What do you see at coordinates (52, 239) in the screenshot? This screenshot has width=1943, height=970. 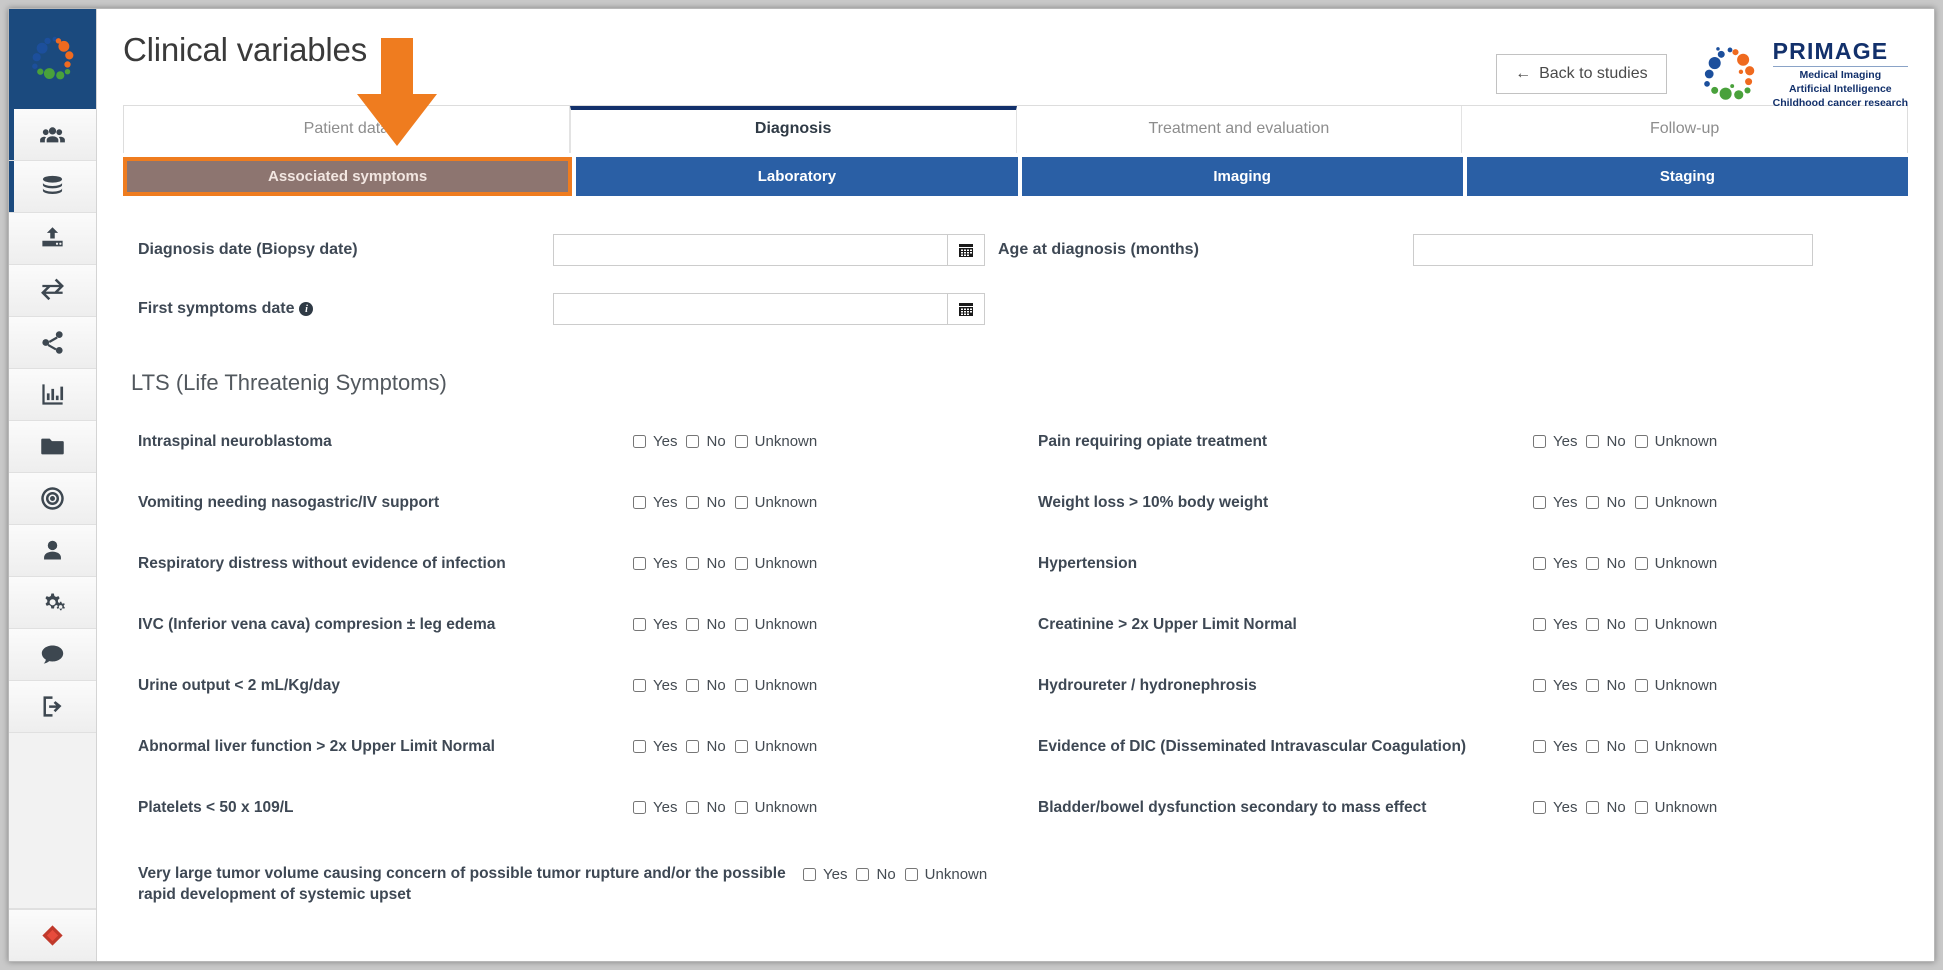 I see `sidebar-item-upload` at bounding box center [52, 239].